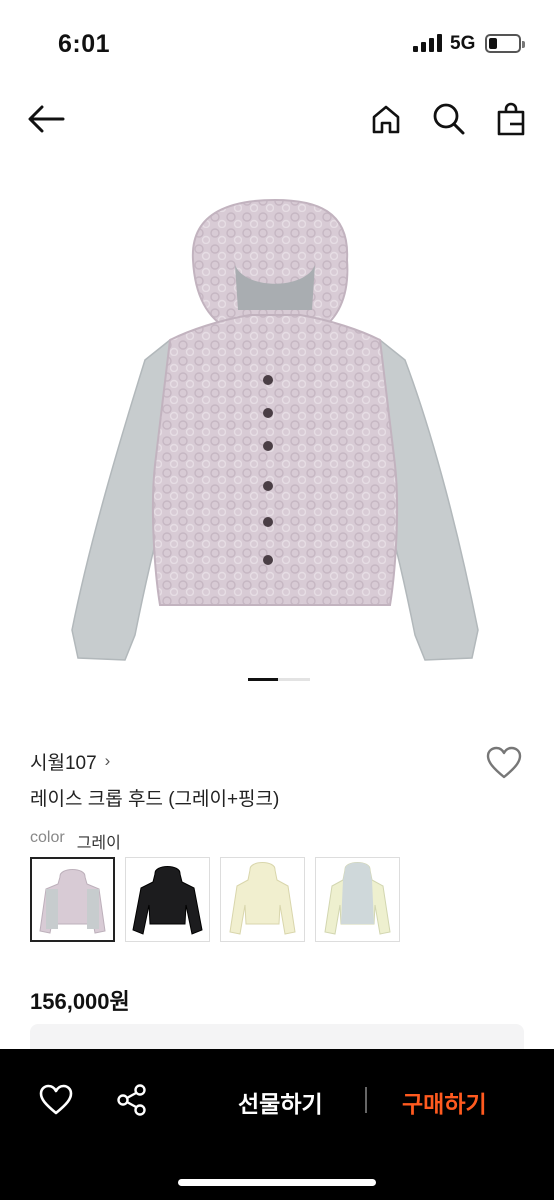 The width and height of the screenshot is (554, 1200). Describe the element at coordinates (277, 1182) in the screenshot. I see `home-indicator` at that location.